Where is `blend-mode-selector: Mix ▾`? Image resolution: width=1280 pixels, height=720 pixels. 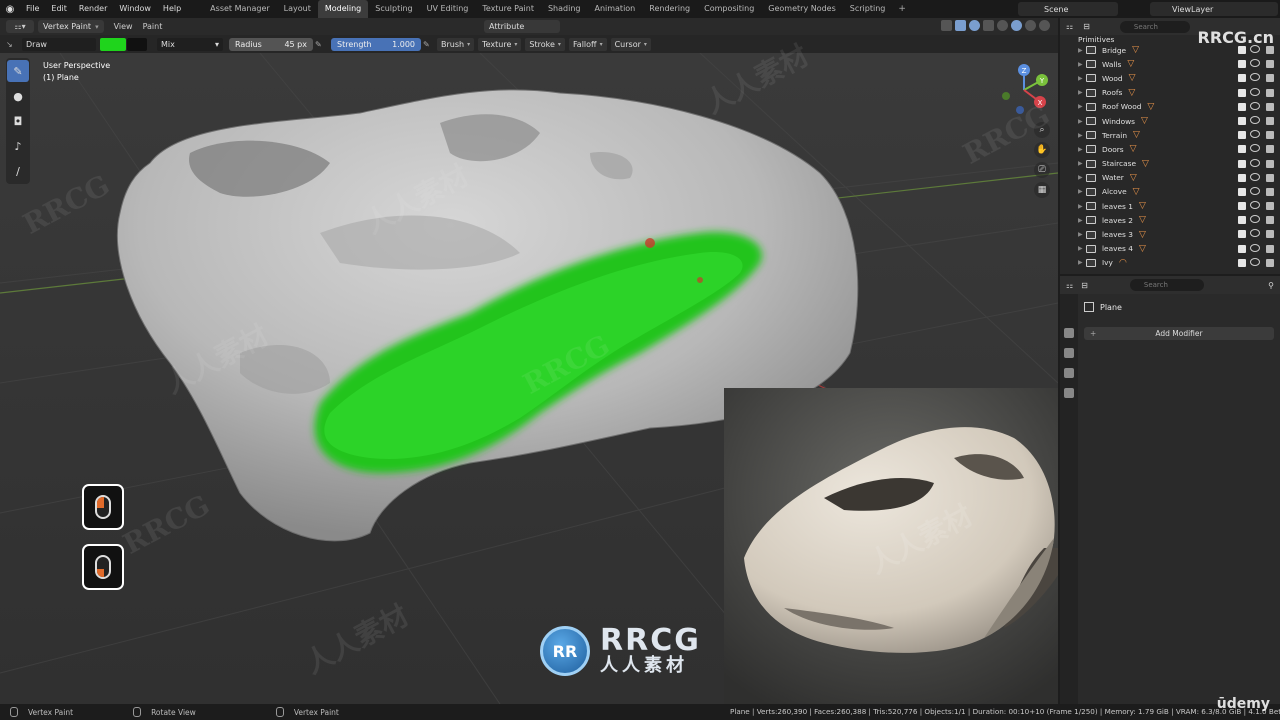
blend-mode-selector: Mix ▾ is located at coordinates (190, 44).